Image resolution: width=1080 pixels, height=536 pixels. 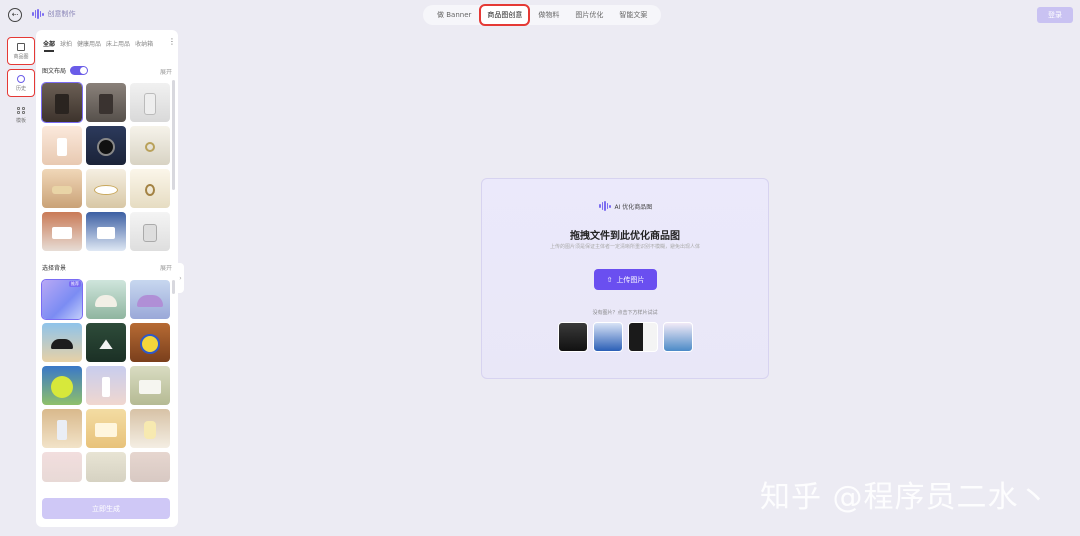 What do you see at coordinates (633, 15) in the screenshot?
I see `tab-smart-copy: 智能文案` at bounding box center [633, 15].